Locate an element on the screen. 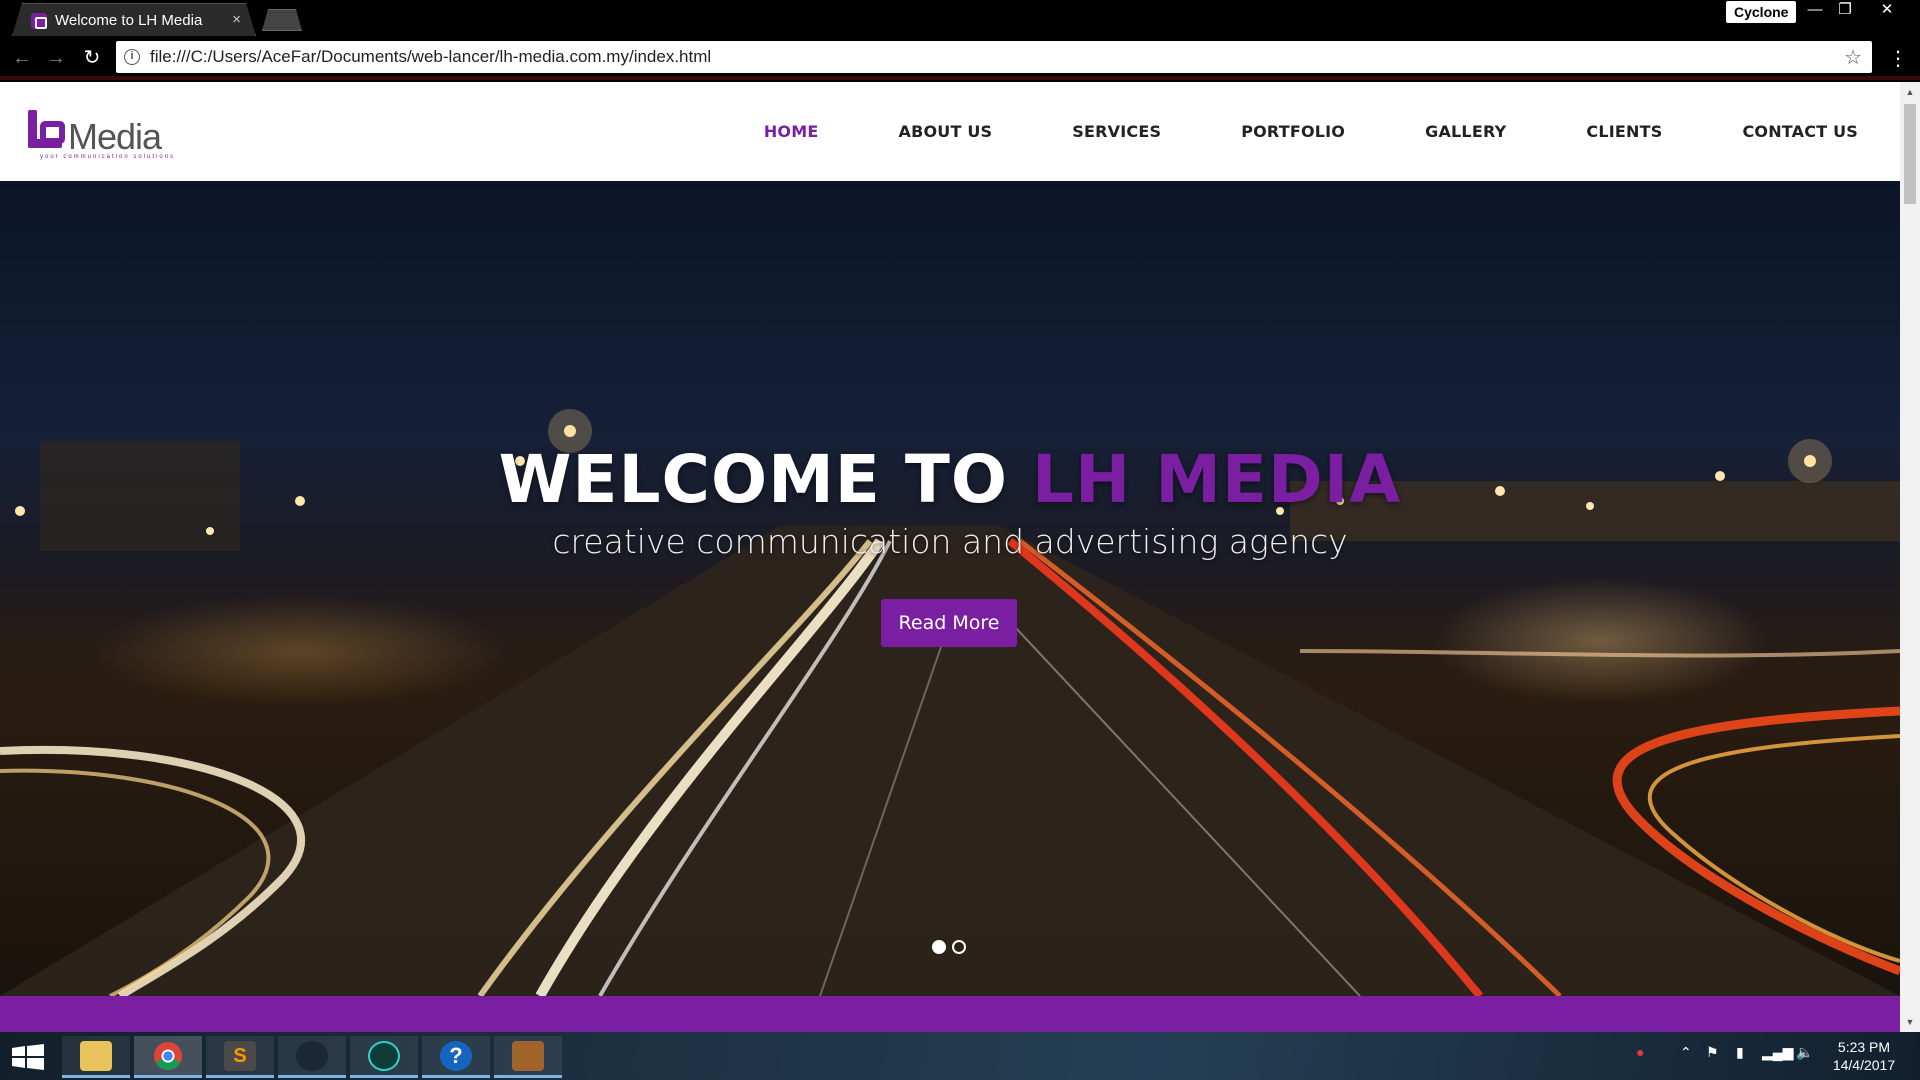  bookmark-star-icon: ☆ is located at coordinates (1853, 57).